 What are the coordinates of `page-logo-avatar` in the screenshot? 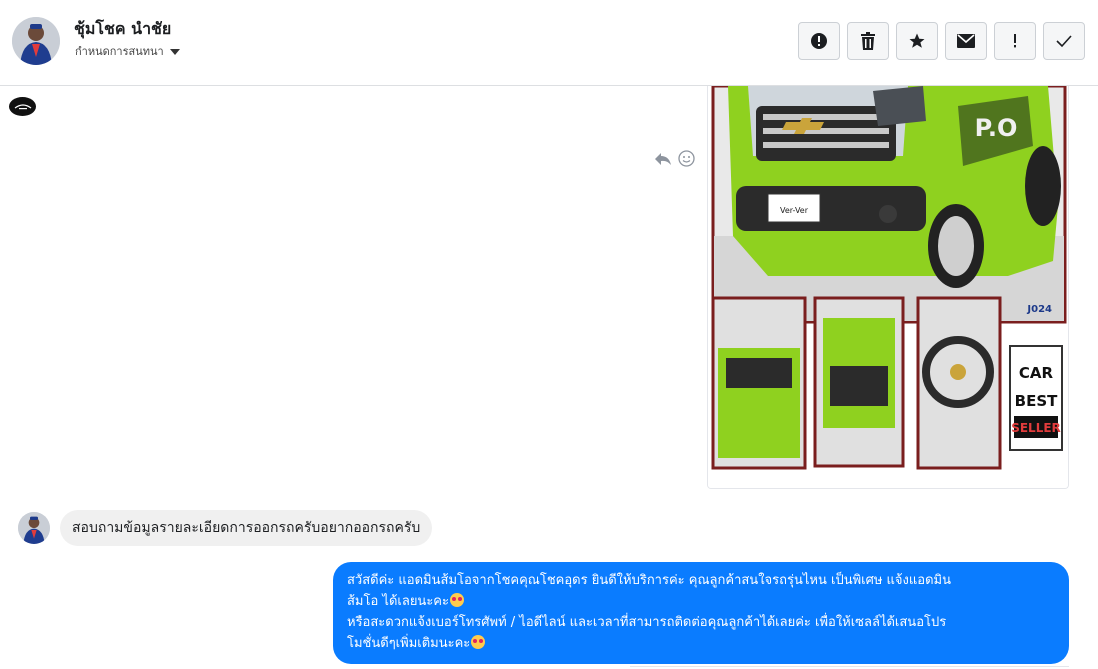 It's located at (22, 106).